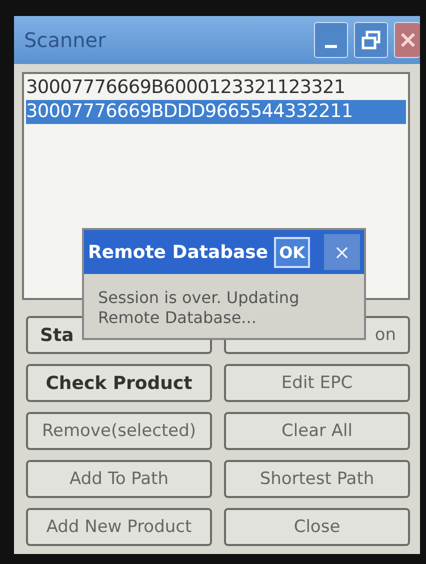 The width and height of the screenshot is (426, 564). I want to click on dialog-title: Remote Database, so click(178, 252).